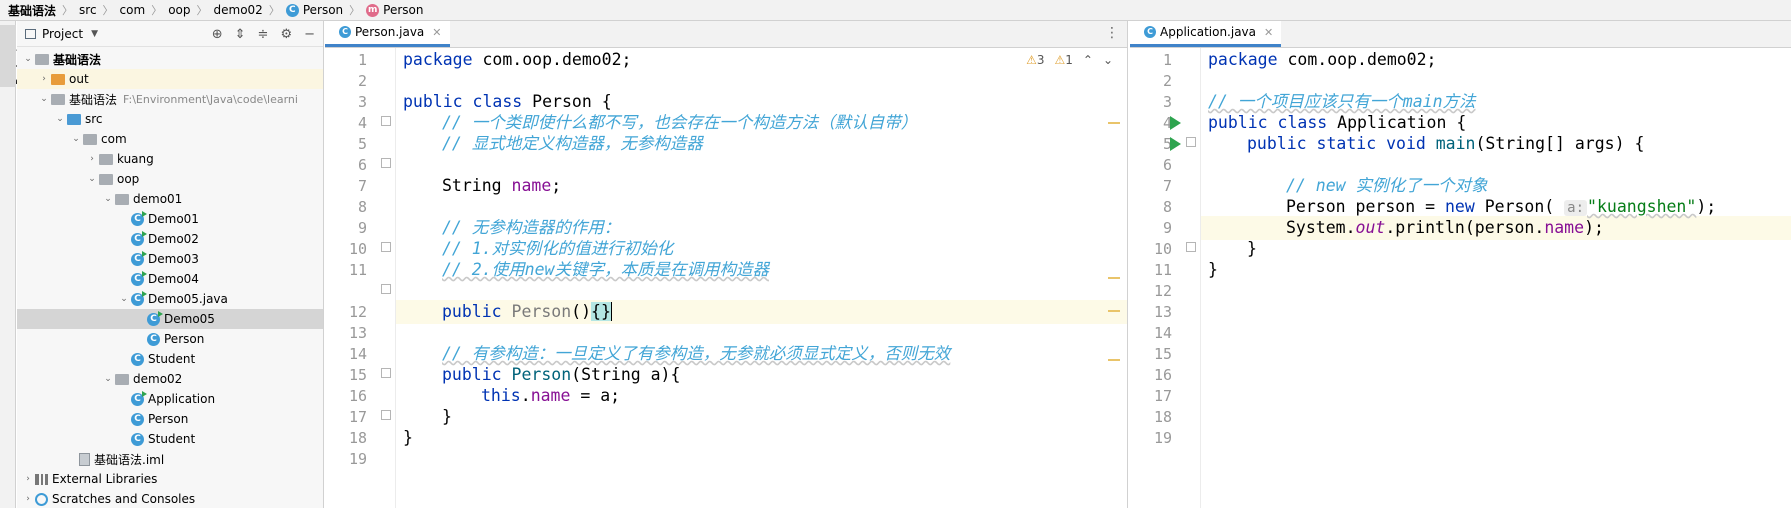  Describe the element at coordinates (170, 299) in the screenshot. I see `tree-item-demo05-file: ⌄ C Demo05.java` at that location.